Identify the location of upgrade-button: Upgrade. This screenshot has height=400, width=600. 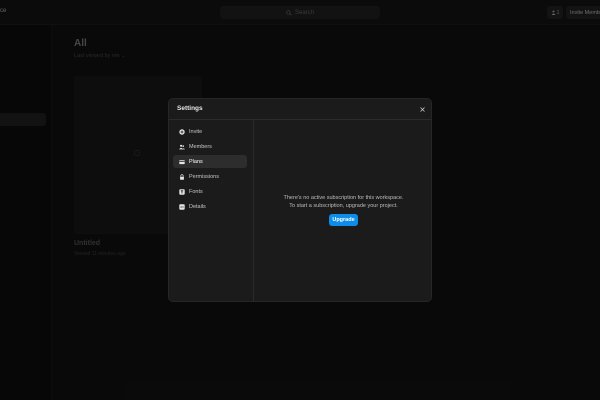
(343, 220).